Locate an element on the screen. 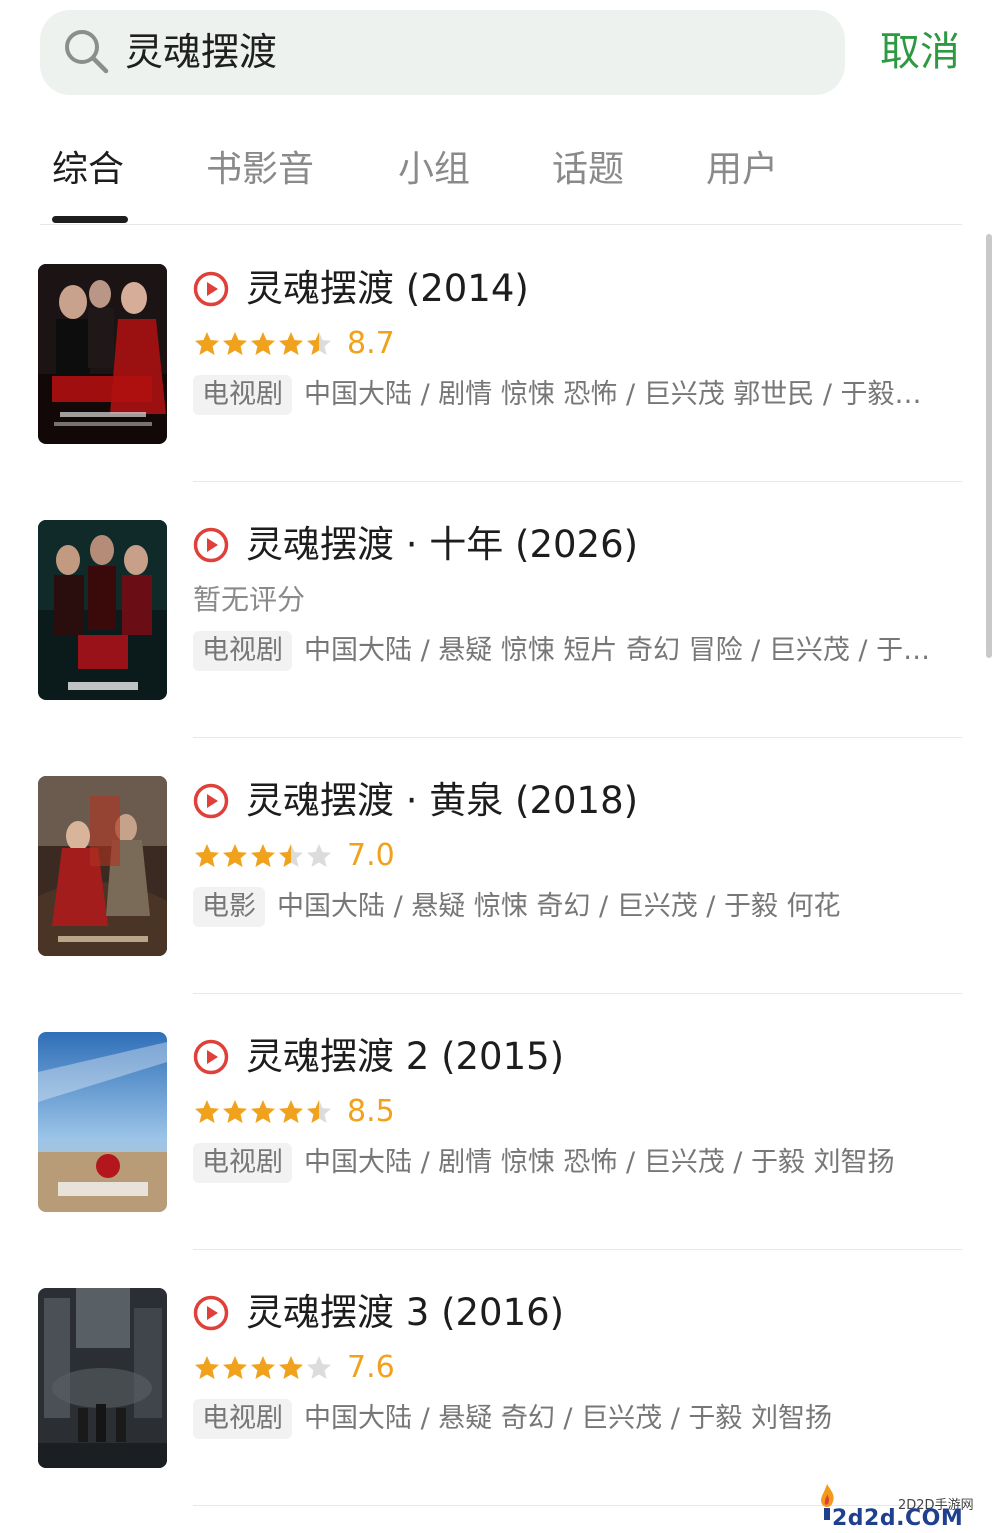 This screenshot has width=1000, height=1533. watermark-big-text: 2d2d.COM is located at coordinates (898, 1518).